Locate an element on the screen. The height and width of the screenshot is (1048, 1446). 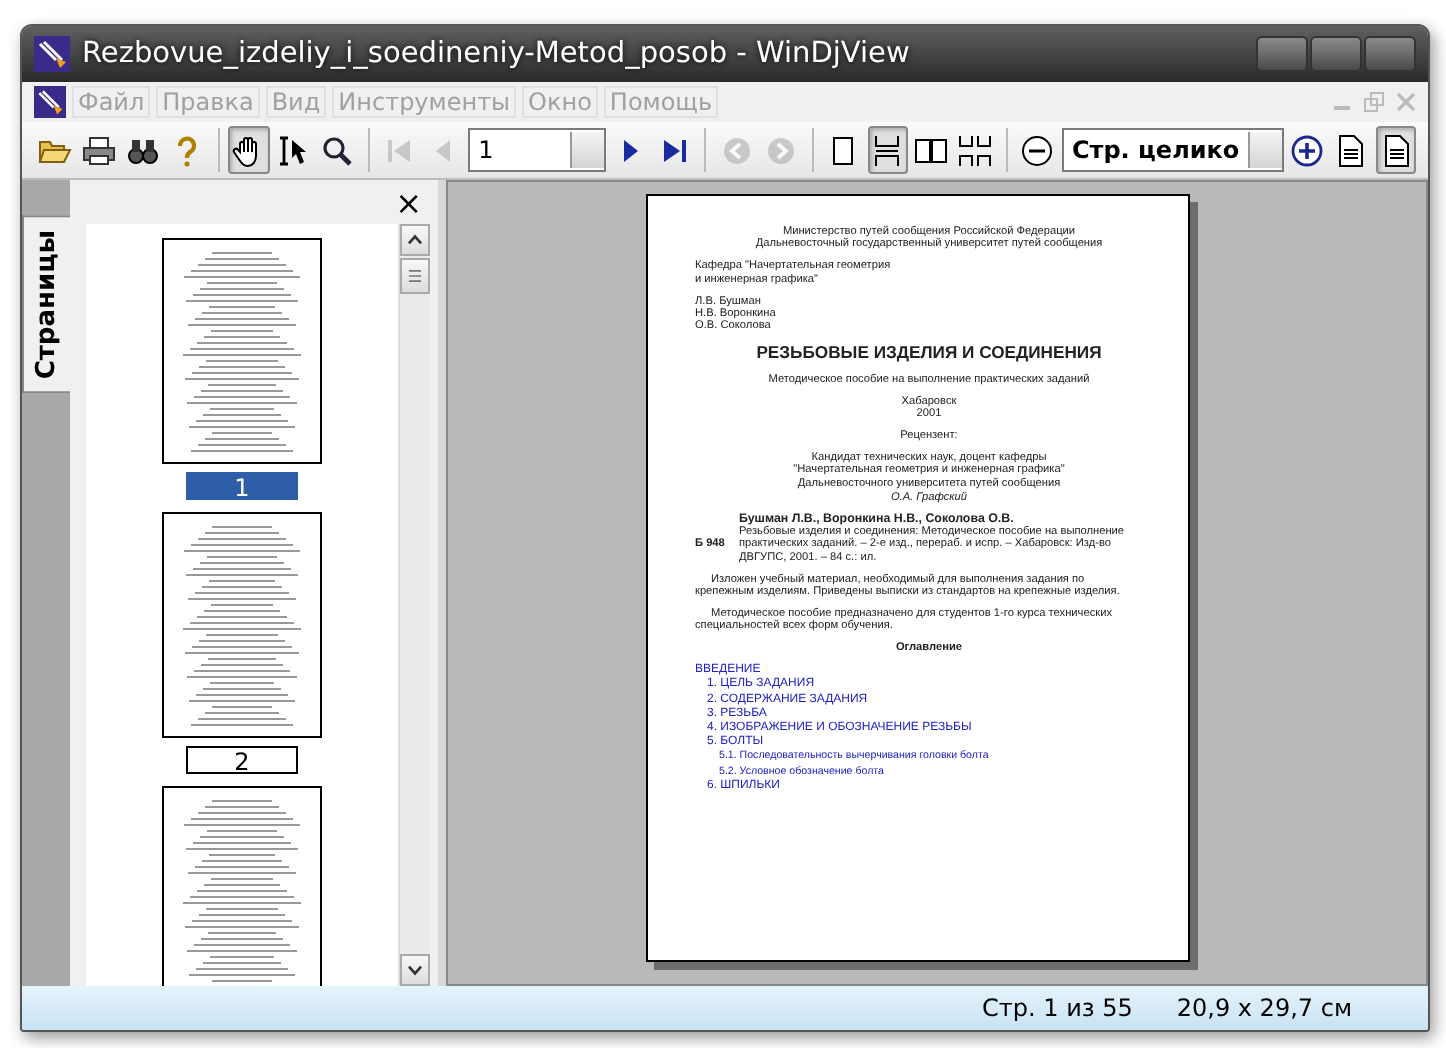
status-text: 20,9 x 29,7 см is located at coordinates (1264, 1008).